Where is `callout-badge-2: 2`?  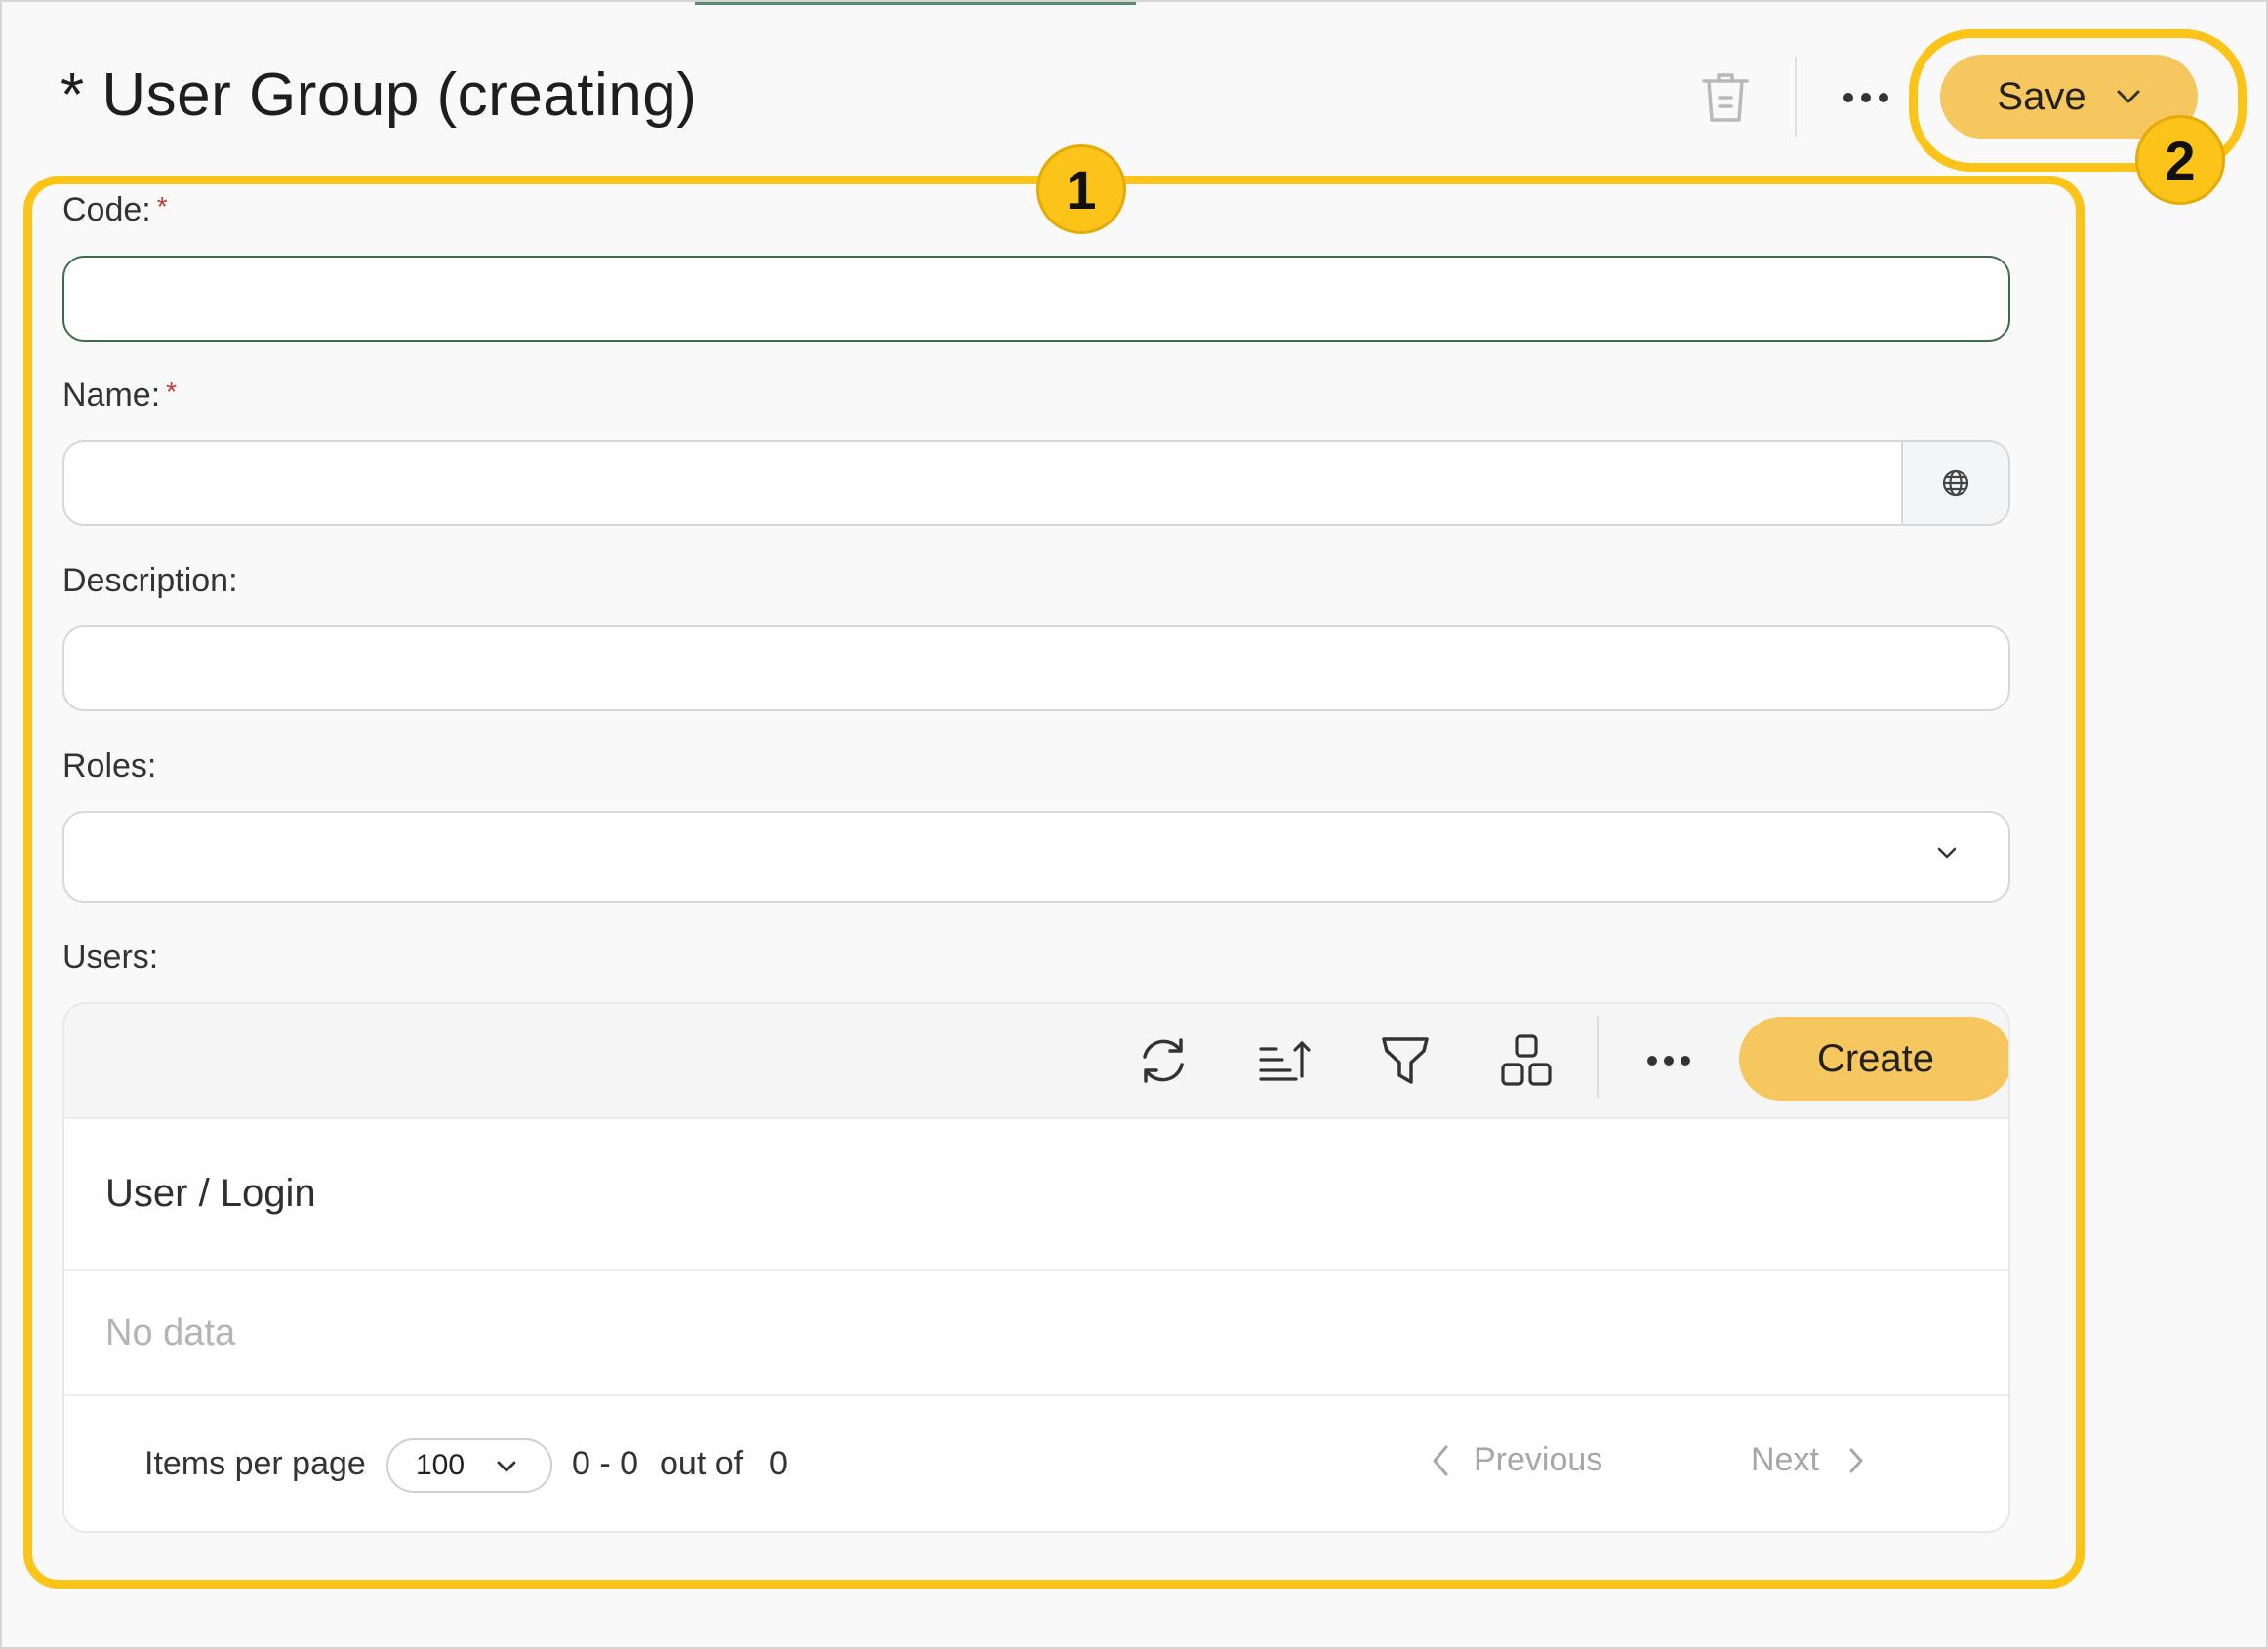
callout-badge-2: 2 is located at coordinates (2180, 160).